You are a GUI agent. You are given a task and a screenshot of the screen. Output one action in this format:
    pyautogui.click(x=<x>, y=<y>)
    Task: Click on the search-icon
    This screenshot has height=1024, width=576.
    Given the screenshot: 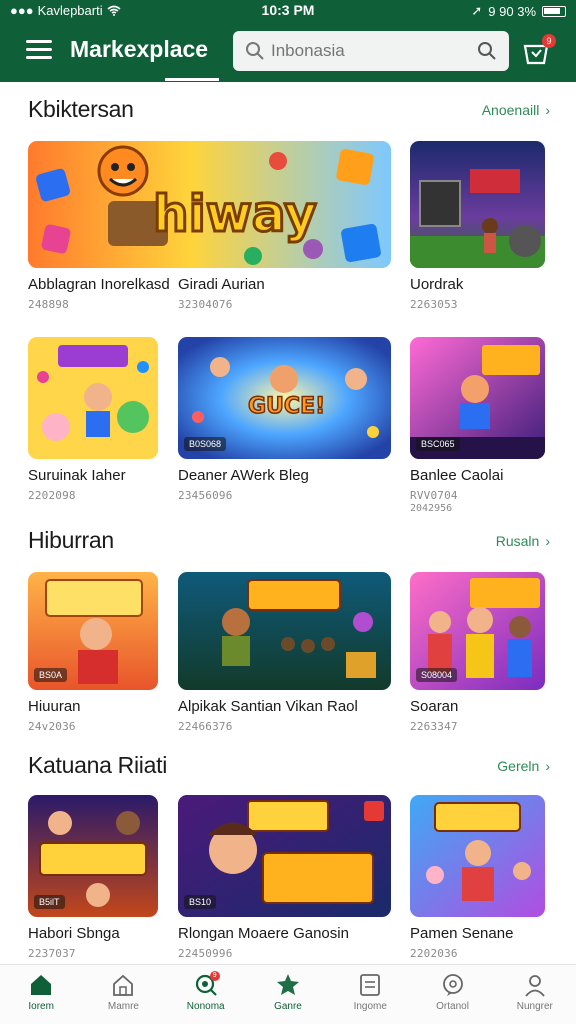 What is the action you would take?
    pyautogui.click(x=255, y=51)
    